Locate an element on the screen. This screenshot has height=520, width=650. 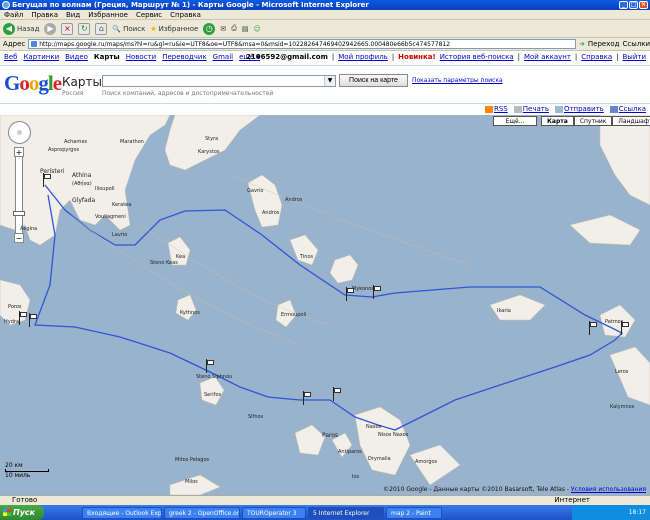
map-type-control: Карта Спутник Ландшафт is located at coordinates (595, 121).